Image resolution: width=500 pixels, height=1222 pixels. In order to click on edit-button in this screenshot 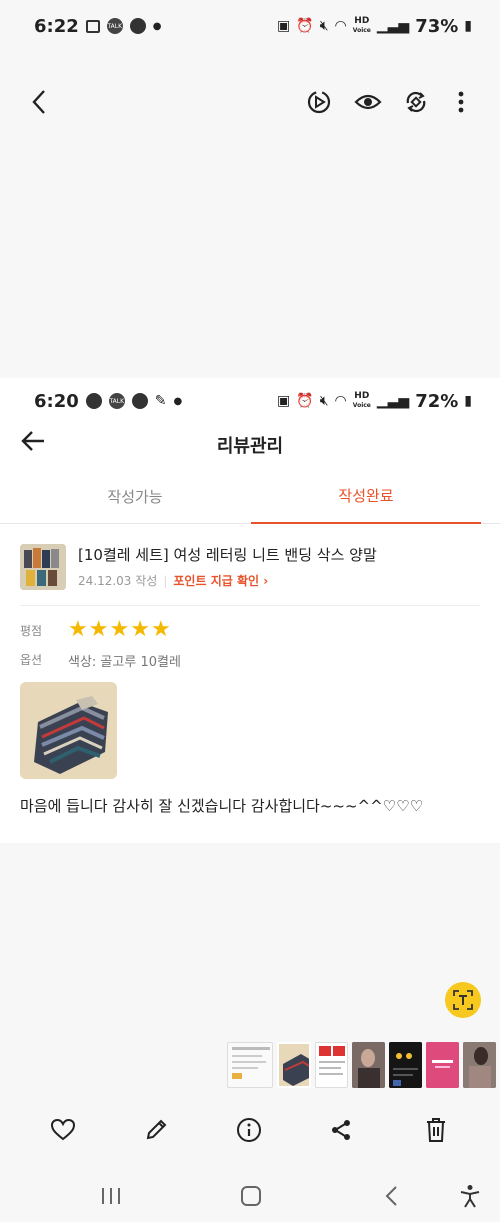, I will do `click(156, 1130)`.